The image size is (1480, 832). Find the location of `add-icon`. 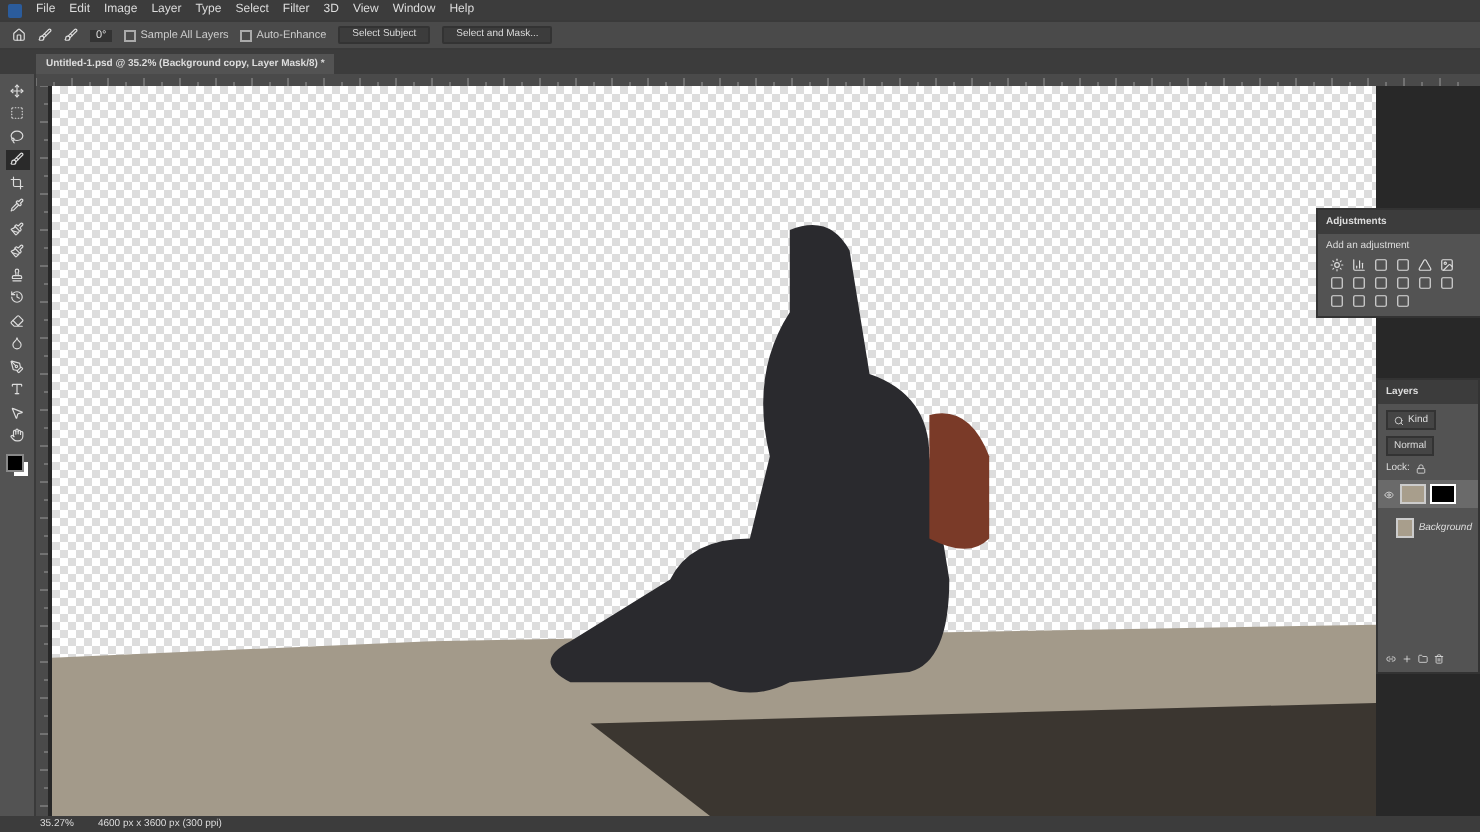

add-icon is located at coordinates (1407, 659).